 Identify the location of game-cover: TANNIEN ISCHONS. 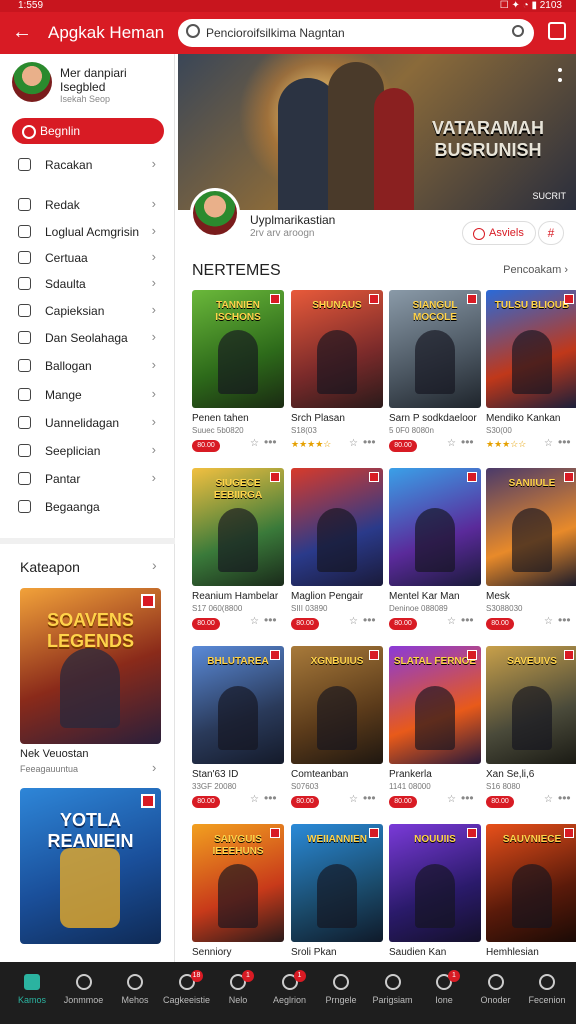
(238, 349).